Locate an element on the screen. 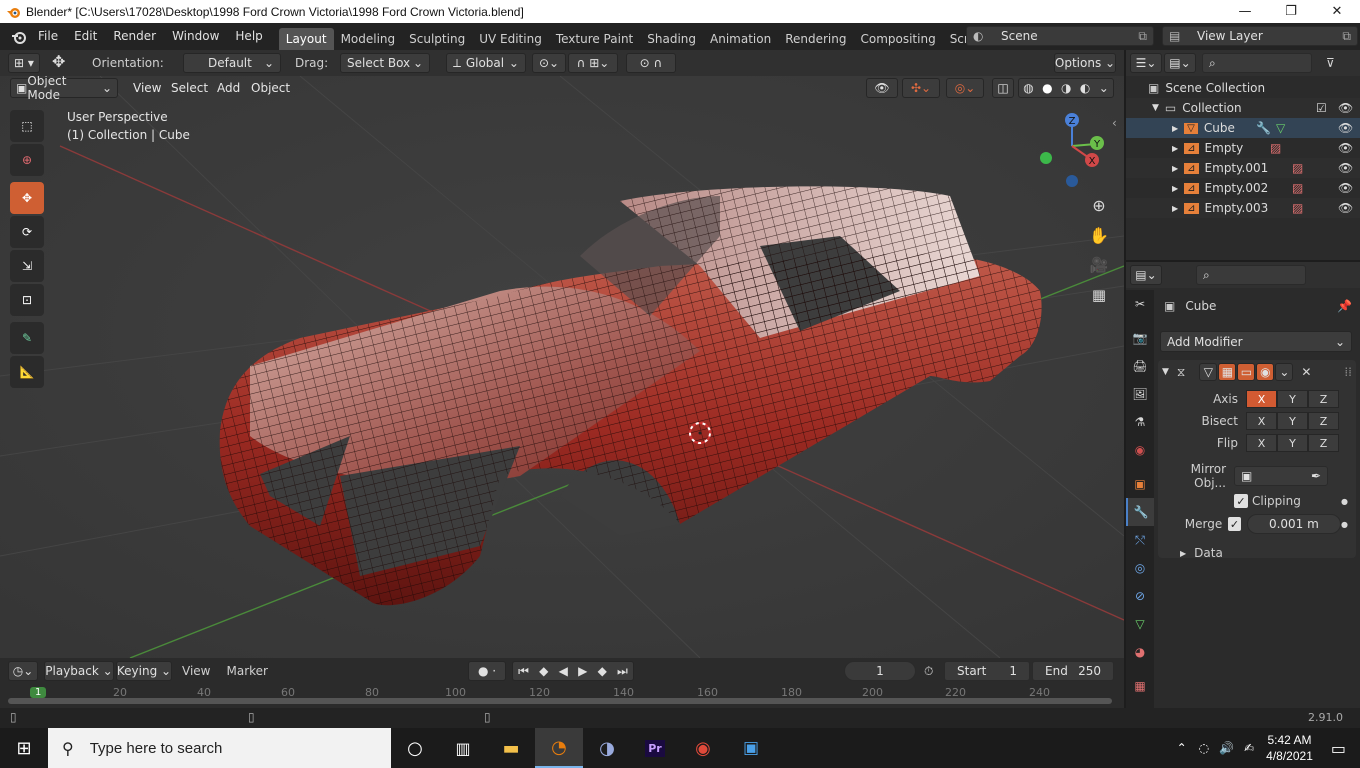  render-toggle: ◉ is located at coordinates (1265, 372).